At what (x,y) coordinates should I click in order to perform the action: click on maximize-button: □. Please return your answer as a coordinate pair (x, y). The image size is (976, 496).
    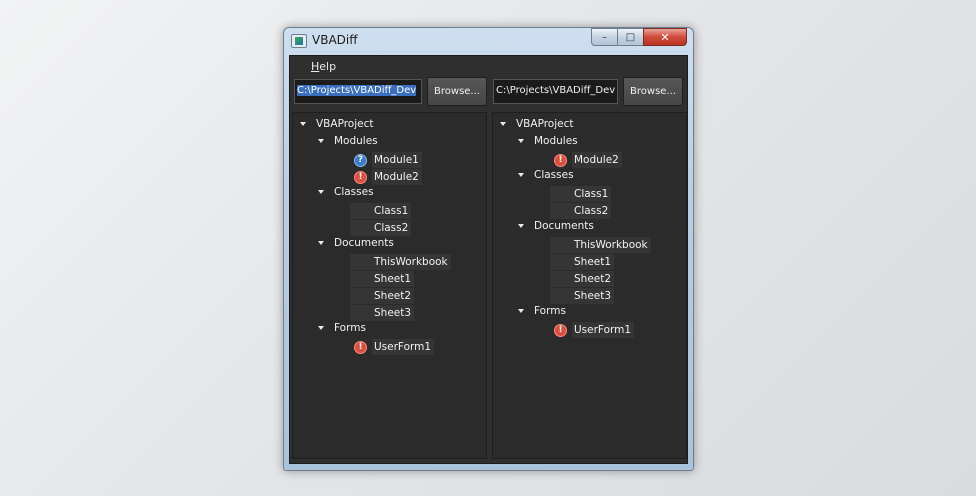
    Looking at the image, I should click on (630, 37).